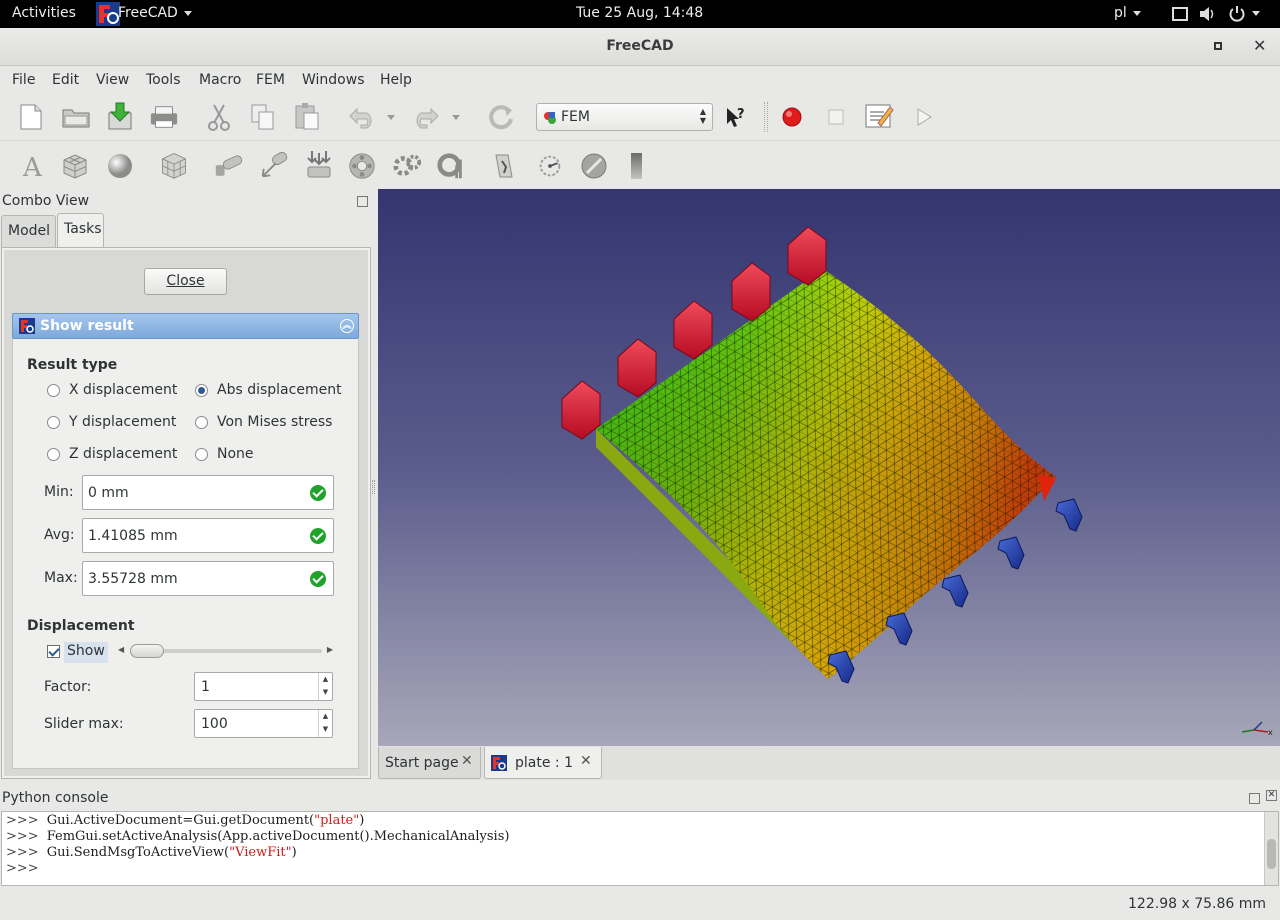  I want to click on undo-icon, so click(362, 117).